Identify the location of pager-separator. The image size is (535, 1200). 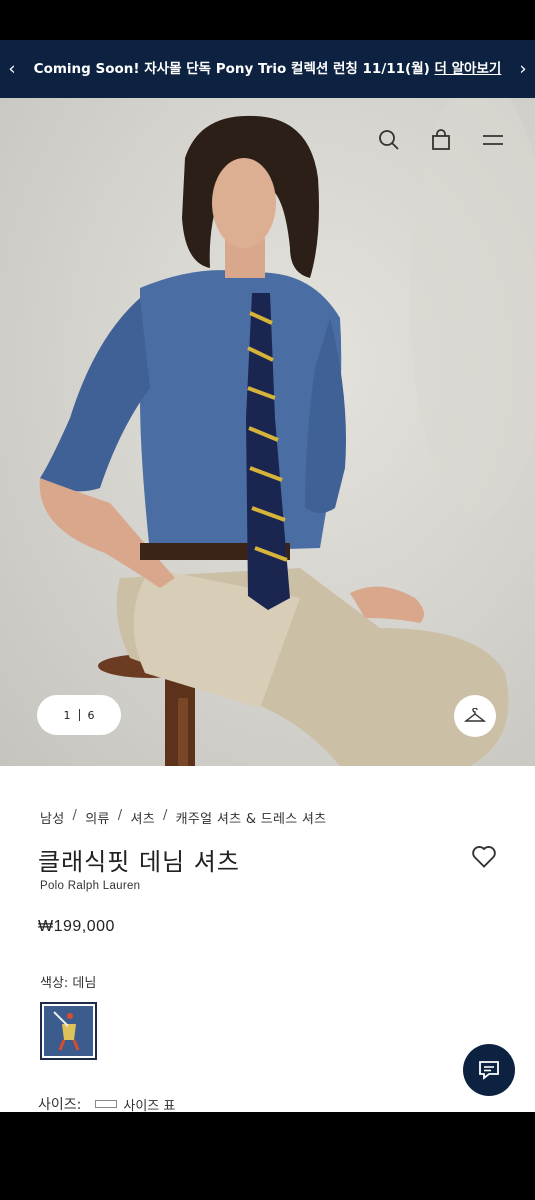
(79, 715).